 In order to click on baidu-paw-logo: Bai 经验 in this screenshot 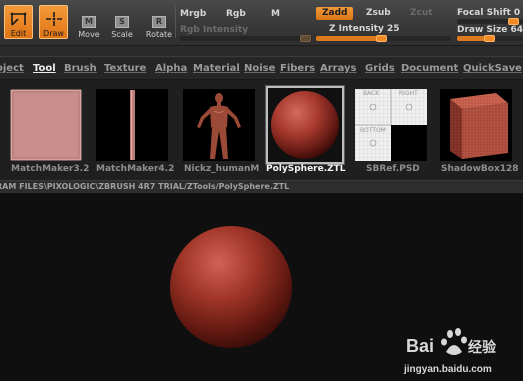, I will do `click(451, 342)`.